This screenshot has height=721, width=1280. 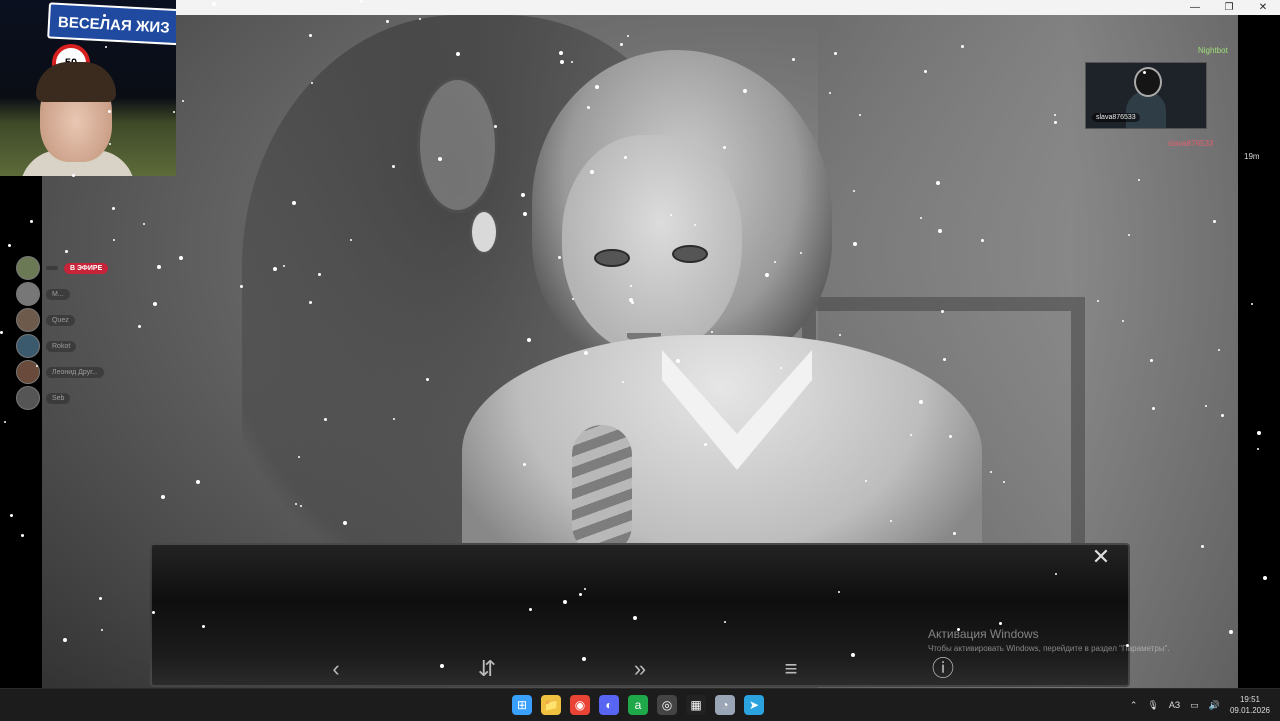 I want to click on app-a-icon: a, so click(x=638, y=705).